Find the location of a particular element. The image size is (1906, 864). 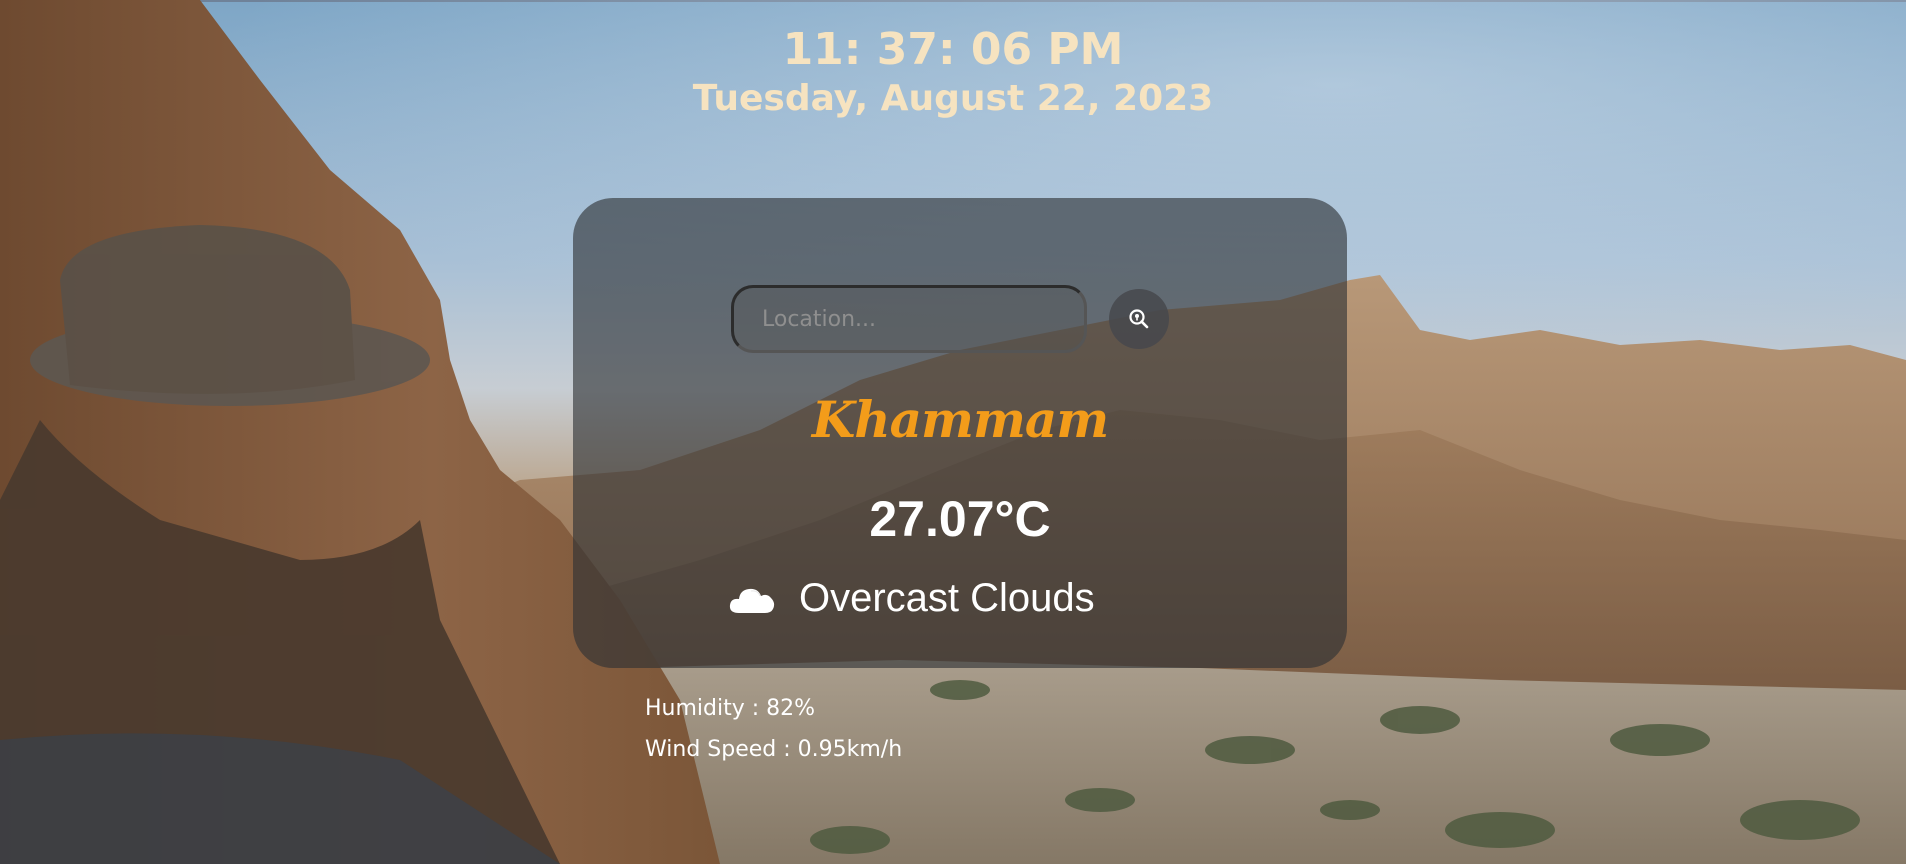

search-bar is located at coordinates (950, 319).